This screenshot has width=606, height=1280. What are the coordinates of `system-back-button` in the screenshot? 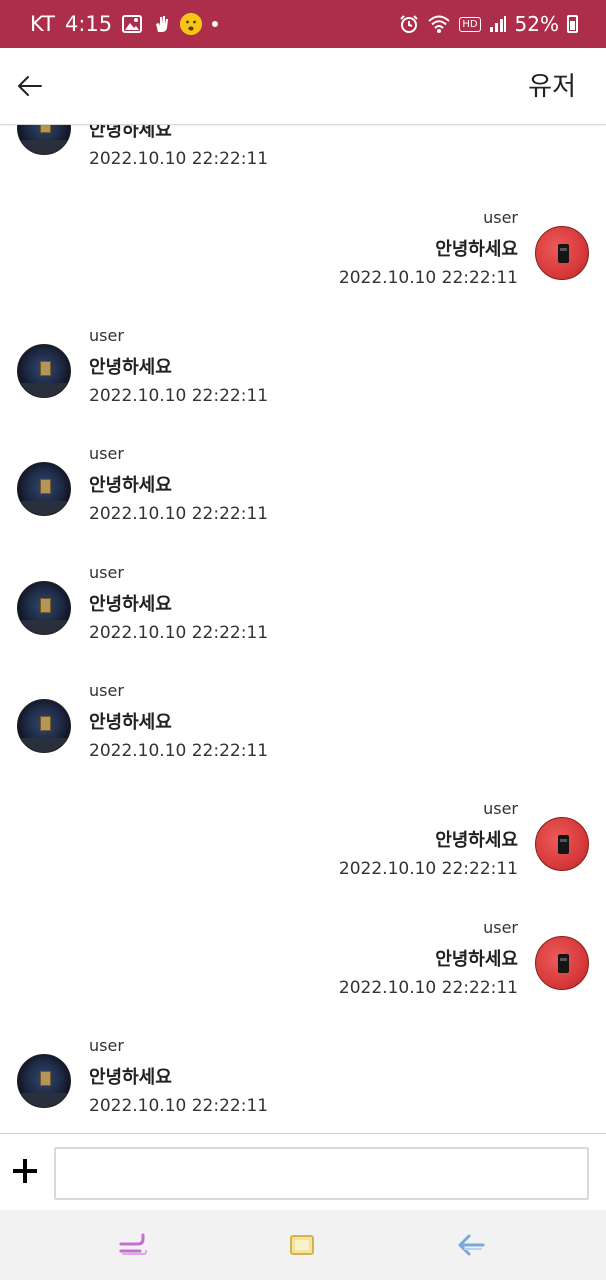 It's located at (471, 1245).